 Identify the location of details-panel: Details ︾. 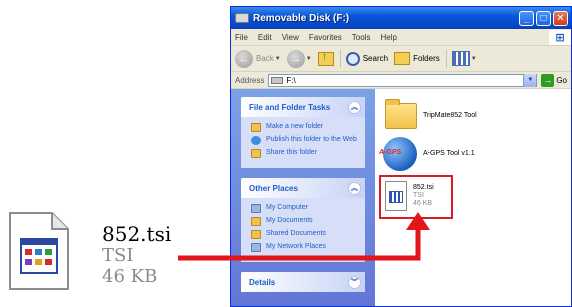
(303, 282).